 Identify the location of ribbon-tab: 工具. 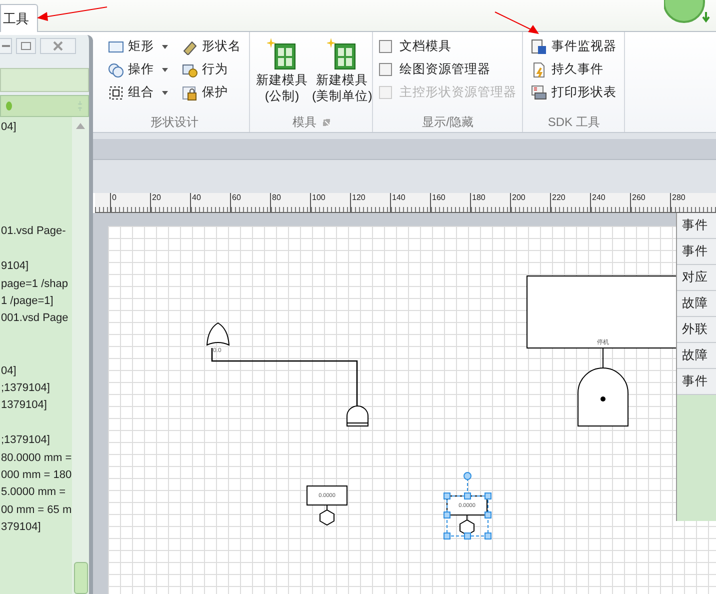
(19, 18).